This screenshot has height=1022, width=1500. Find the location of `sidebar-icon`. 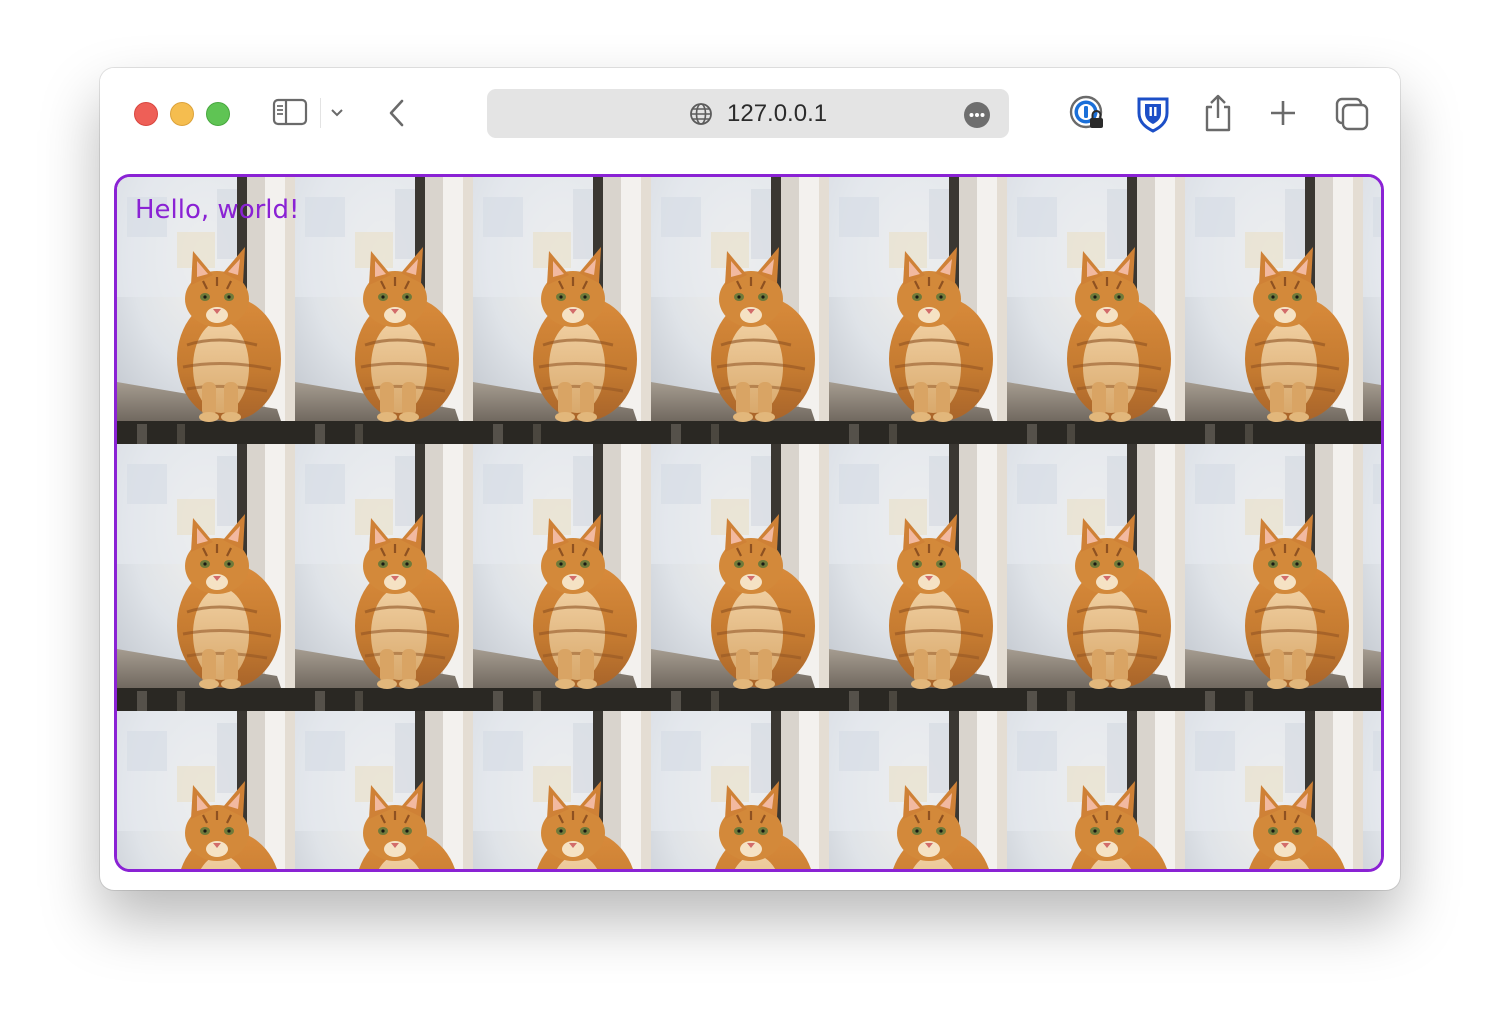

sidebar-icon is located at coordinates (290, 112).